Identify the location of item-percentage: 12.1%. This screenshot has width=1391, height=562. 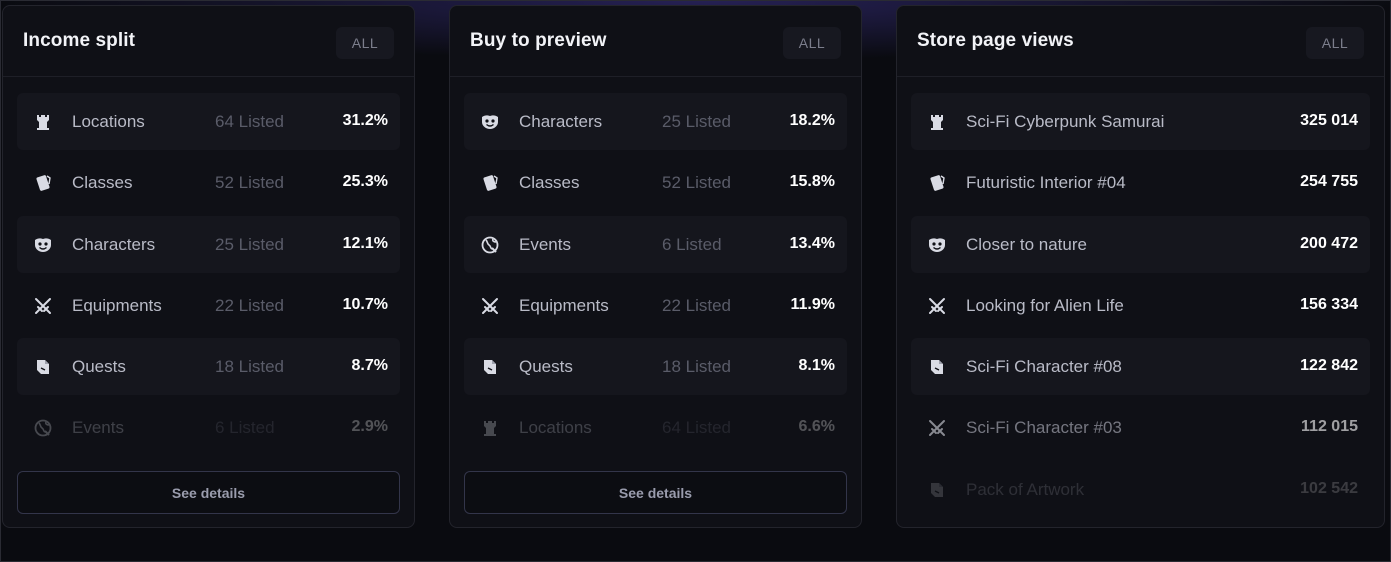
(365, 243).